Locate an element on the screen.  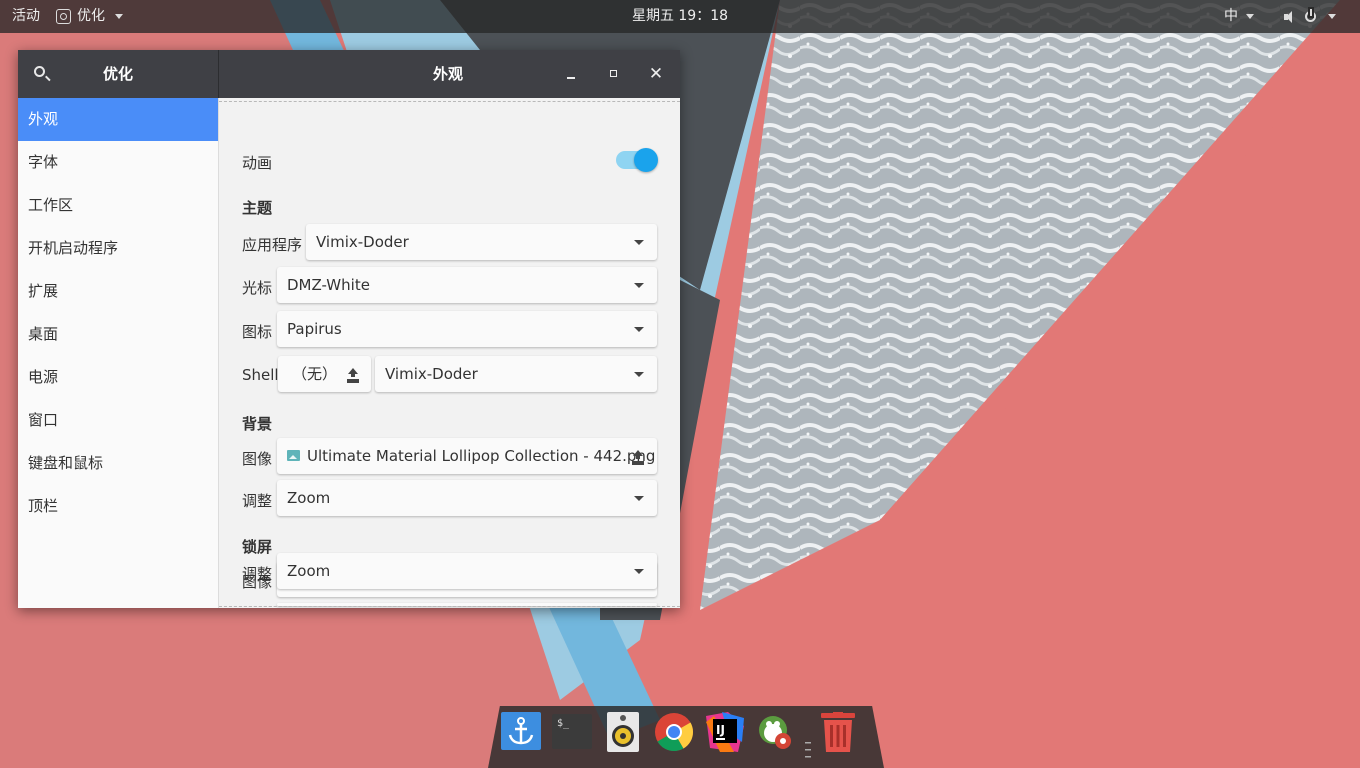
clock-area: 星期五 19：18 is located at coordinates (680, 16).